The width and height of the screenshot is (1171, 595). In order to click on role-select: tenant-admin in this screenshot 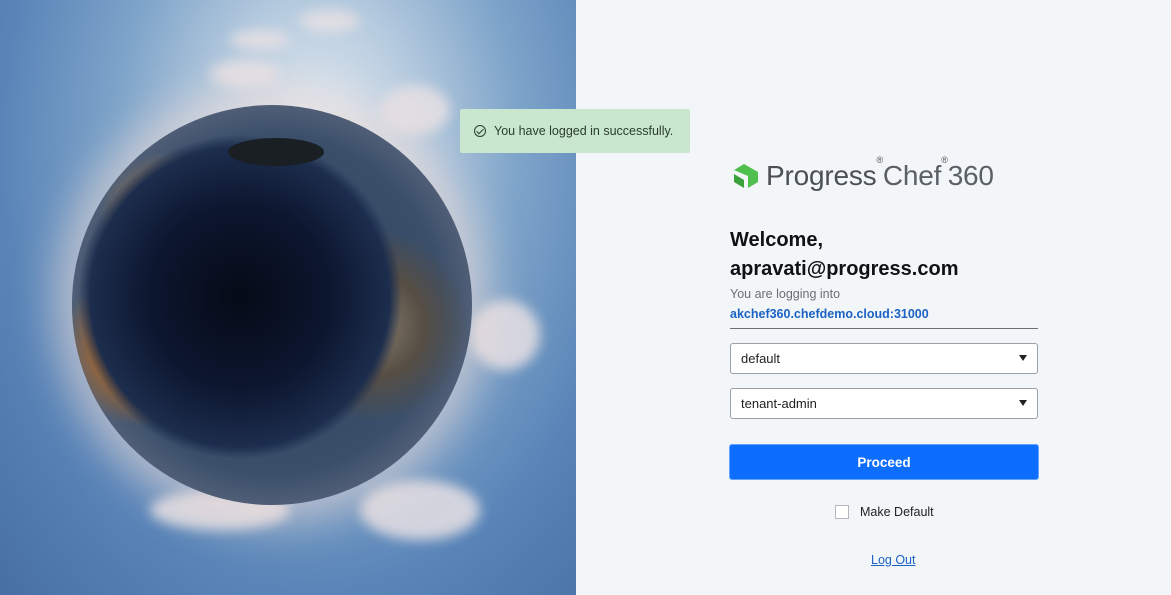, I will do `click(884, 403)`.